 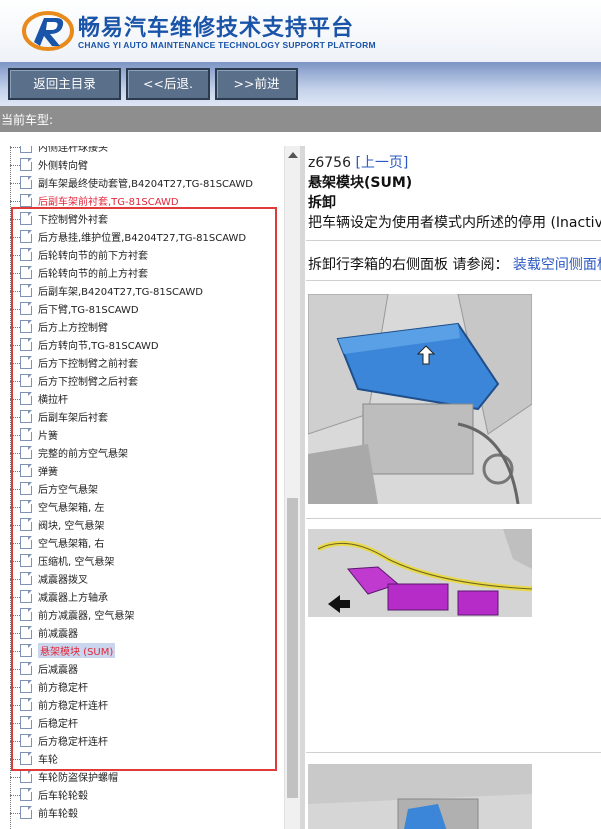 I want to click on section-title: 拆卸, so click(x=322, y=203).